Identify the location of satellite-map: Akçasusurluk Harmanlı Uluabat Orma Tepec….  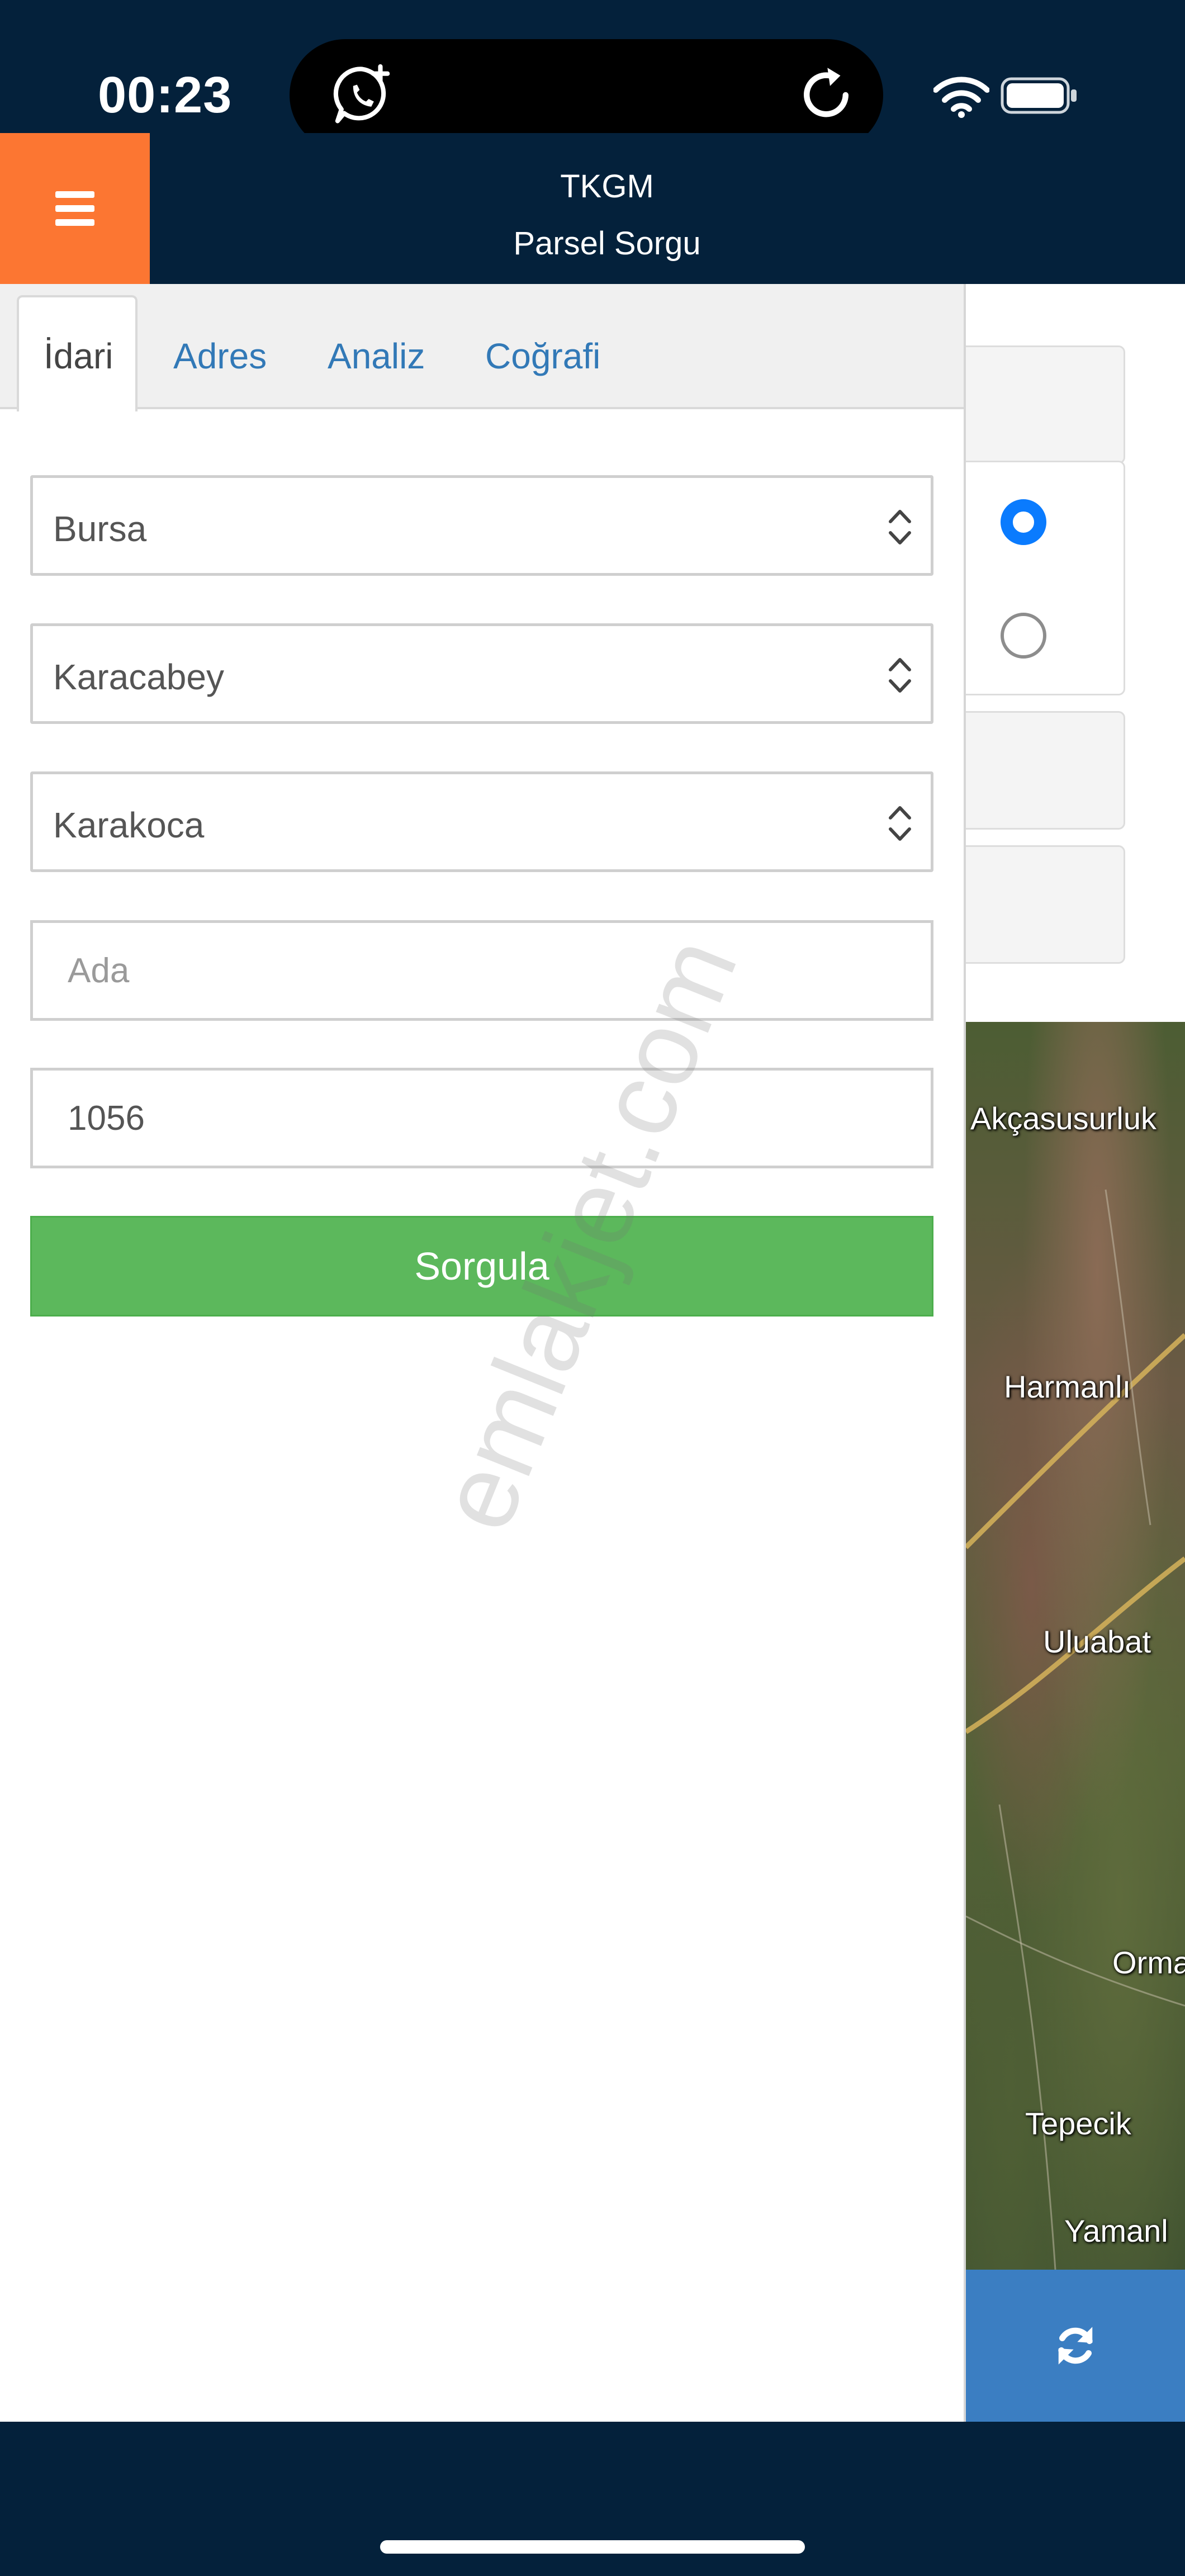
(1075, 1646).